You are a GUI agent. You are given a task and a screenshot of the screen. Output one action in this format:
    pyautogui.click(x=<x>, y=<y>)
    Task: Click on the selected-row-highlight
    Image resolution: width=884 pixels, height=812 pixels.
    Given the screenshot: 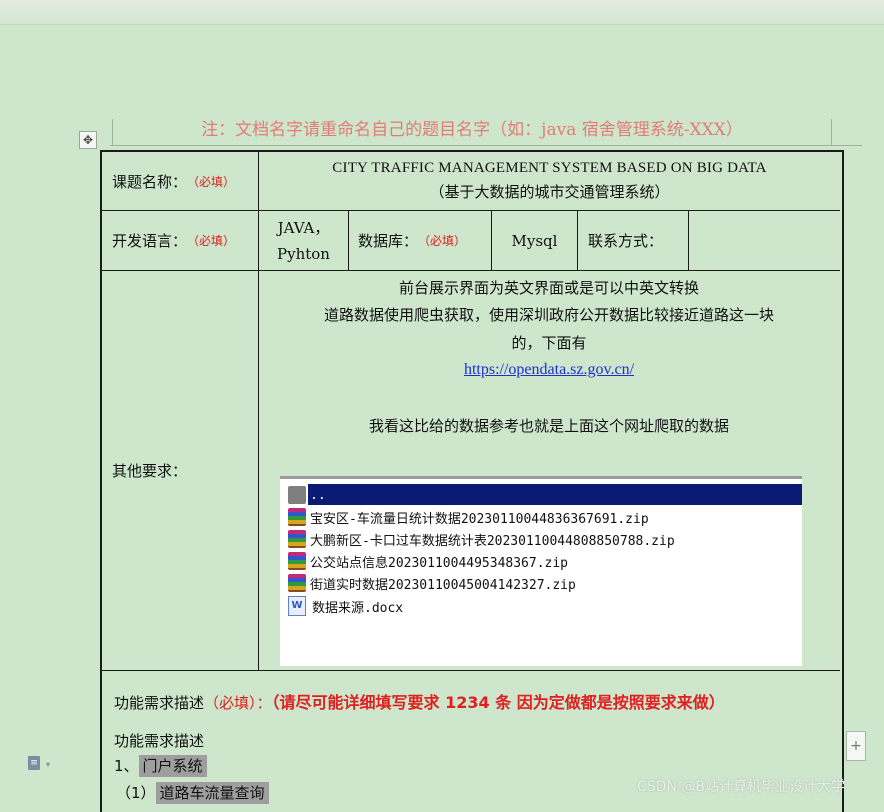 What is the action you would take?
    pyautogui.click(x=555, y=494)
    